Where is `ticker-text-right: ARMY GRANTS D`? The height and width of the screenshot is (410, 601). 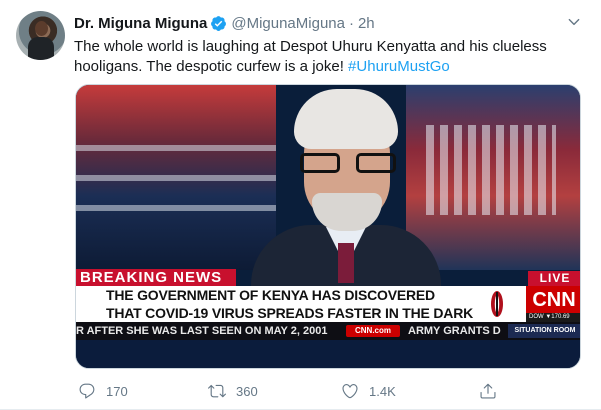 ticker-text-right: ARMY GRANTS D is located at coordinates (454, 331).